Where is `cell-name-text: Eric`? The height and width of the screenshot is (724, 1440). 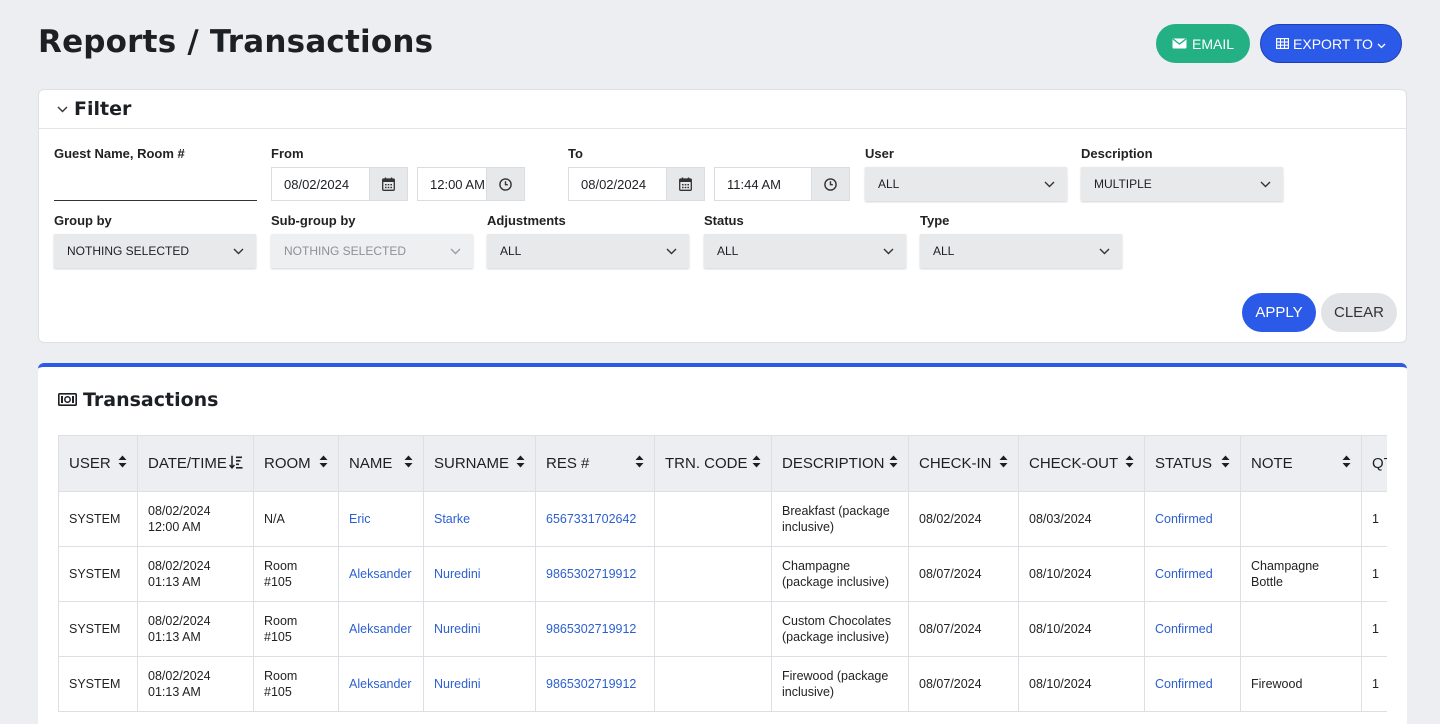
cell-name-text: Eric is located at coordinates (381, 519).